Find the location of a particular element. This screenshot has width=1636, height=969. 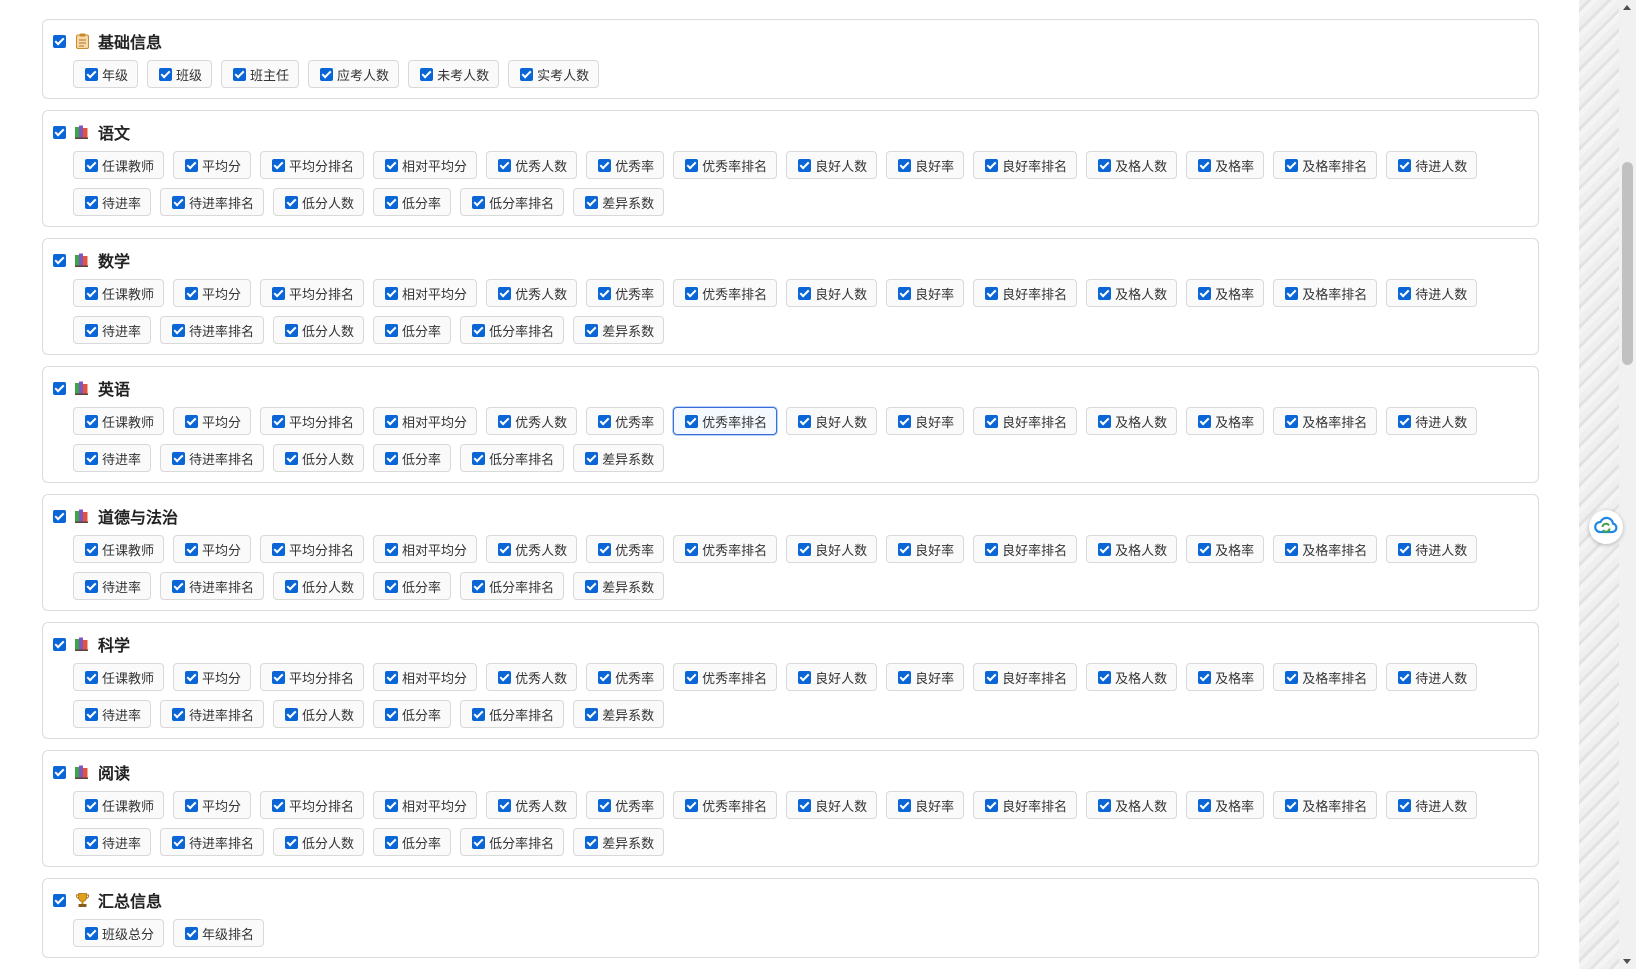

vertical-scrollbar is located at coordinates (1627, 484).